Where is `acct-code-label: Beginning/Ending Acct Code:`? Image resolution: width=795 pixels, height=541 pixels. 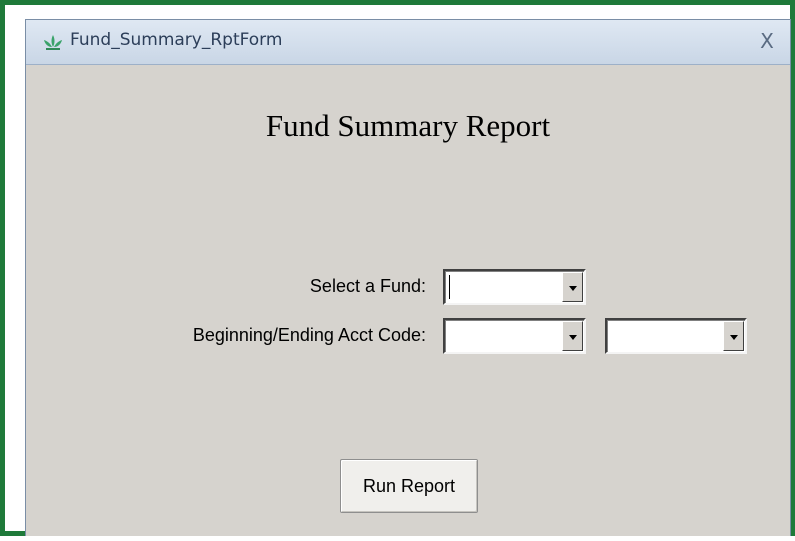 acct-code-label: Beginning/Ending Acct Code: is located at coordinates (309, 335).